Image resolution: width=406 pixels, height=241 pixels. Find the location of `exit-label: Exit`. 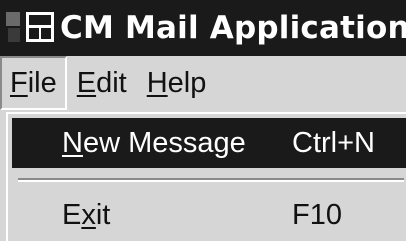

exit-label: Exit is located at coordinates (152, 215).